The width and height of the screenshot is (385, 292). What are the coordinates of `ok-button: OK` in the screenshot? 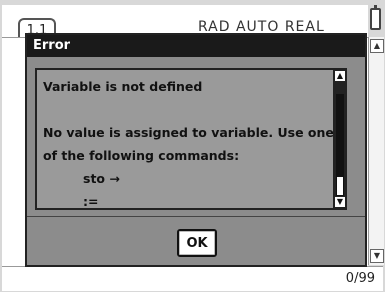 It's located at (197, 243).